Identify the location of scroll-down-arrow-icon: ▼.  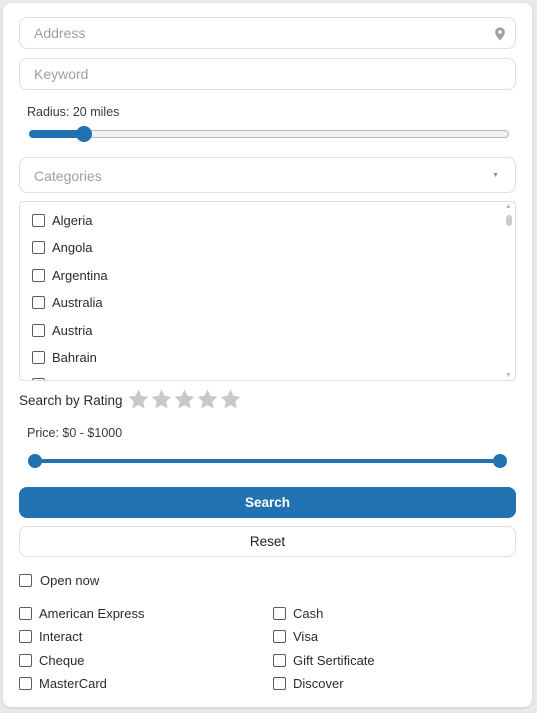
(508, 375).